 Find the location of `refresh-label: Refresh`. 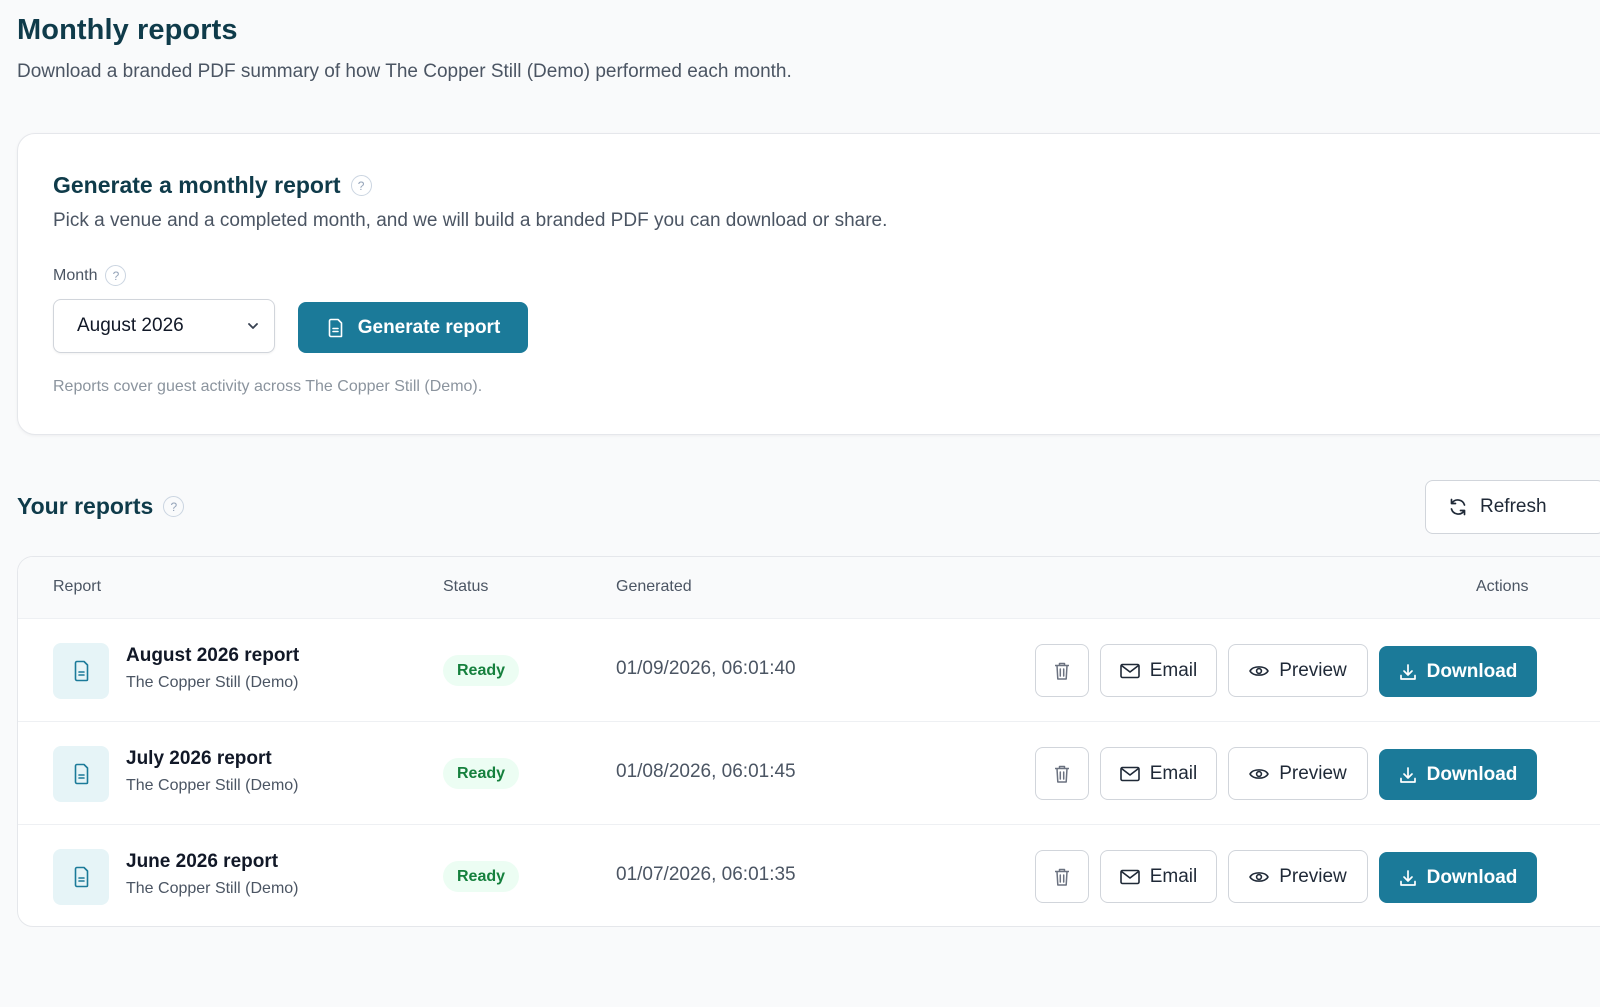

refresh-label: Refresh is located at coordinates (1513, 506).